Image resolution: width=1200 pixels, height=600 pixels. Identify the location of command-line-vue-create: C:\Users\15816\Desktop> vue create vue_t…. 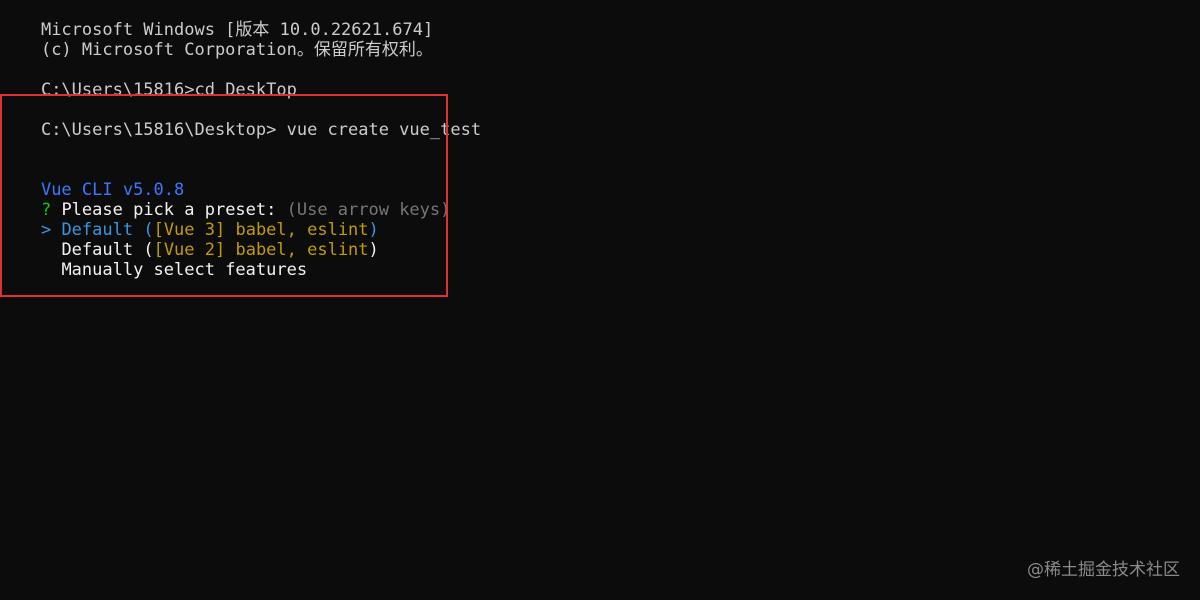
(240, 120).